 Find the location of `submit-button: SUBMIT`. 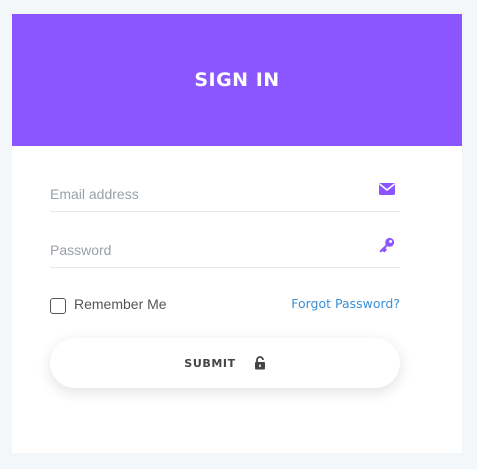

submit-button: SUBMIT is located at coordinates (225, 363).